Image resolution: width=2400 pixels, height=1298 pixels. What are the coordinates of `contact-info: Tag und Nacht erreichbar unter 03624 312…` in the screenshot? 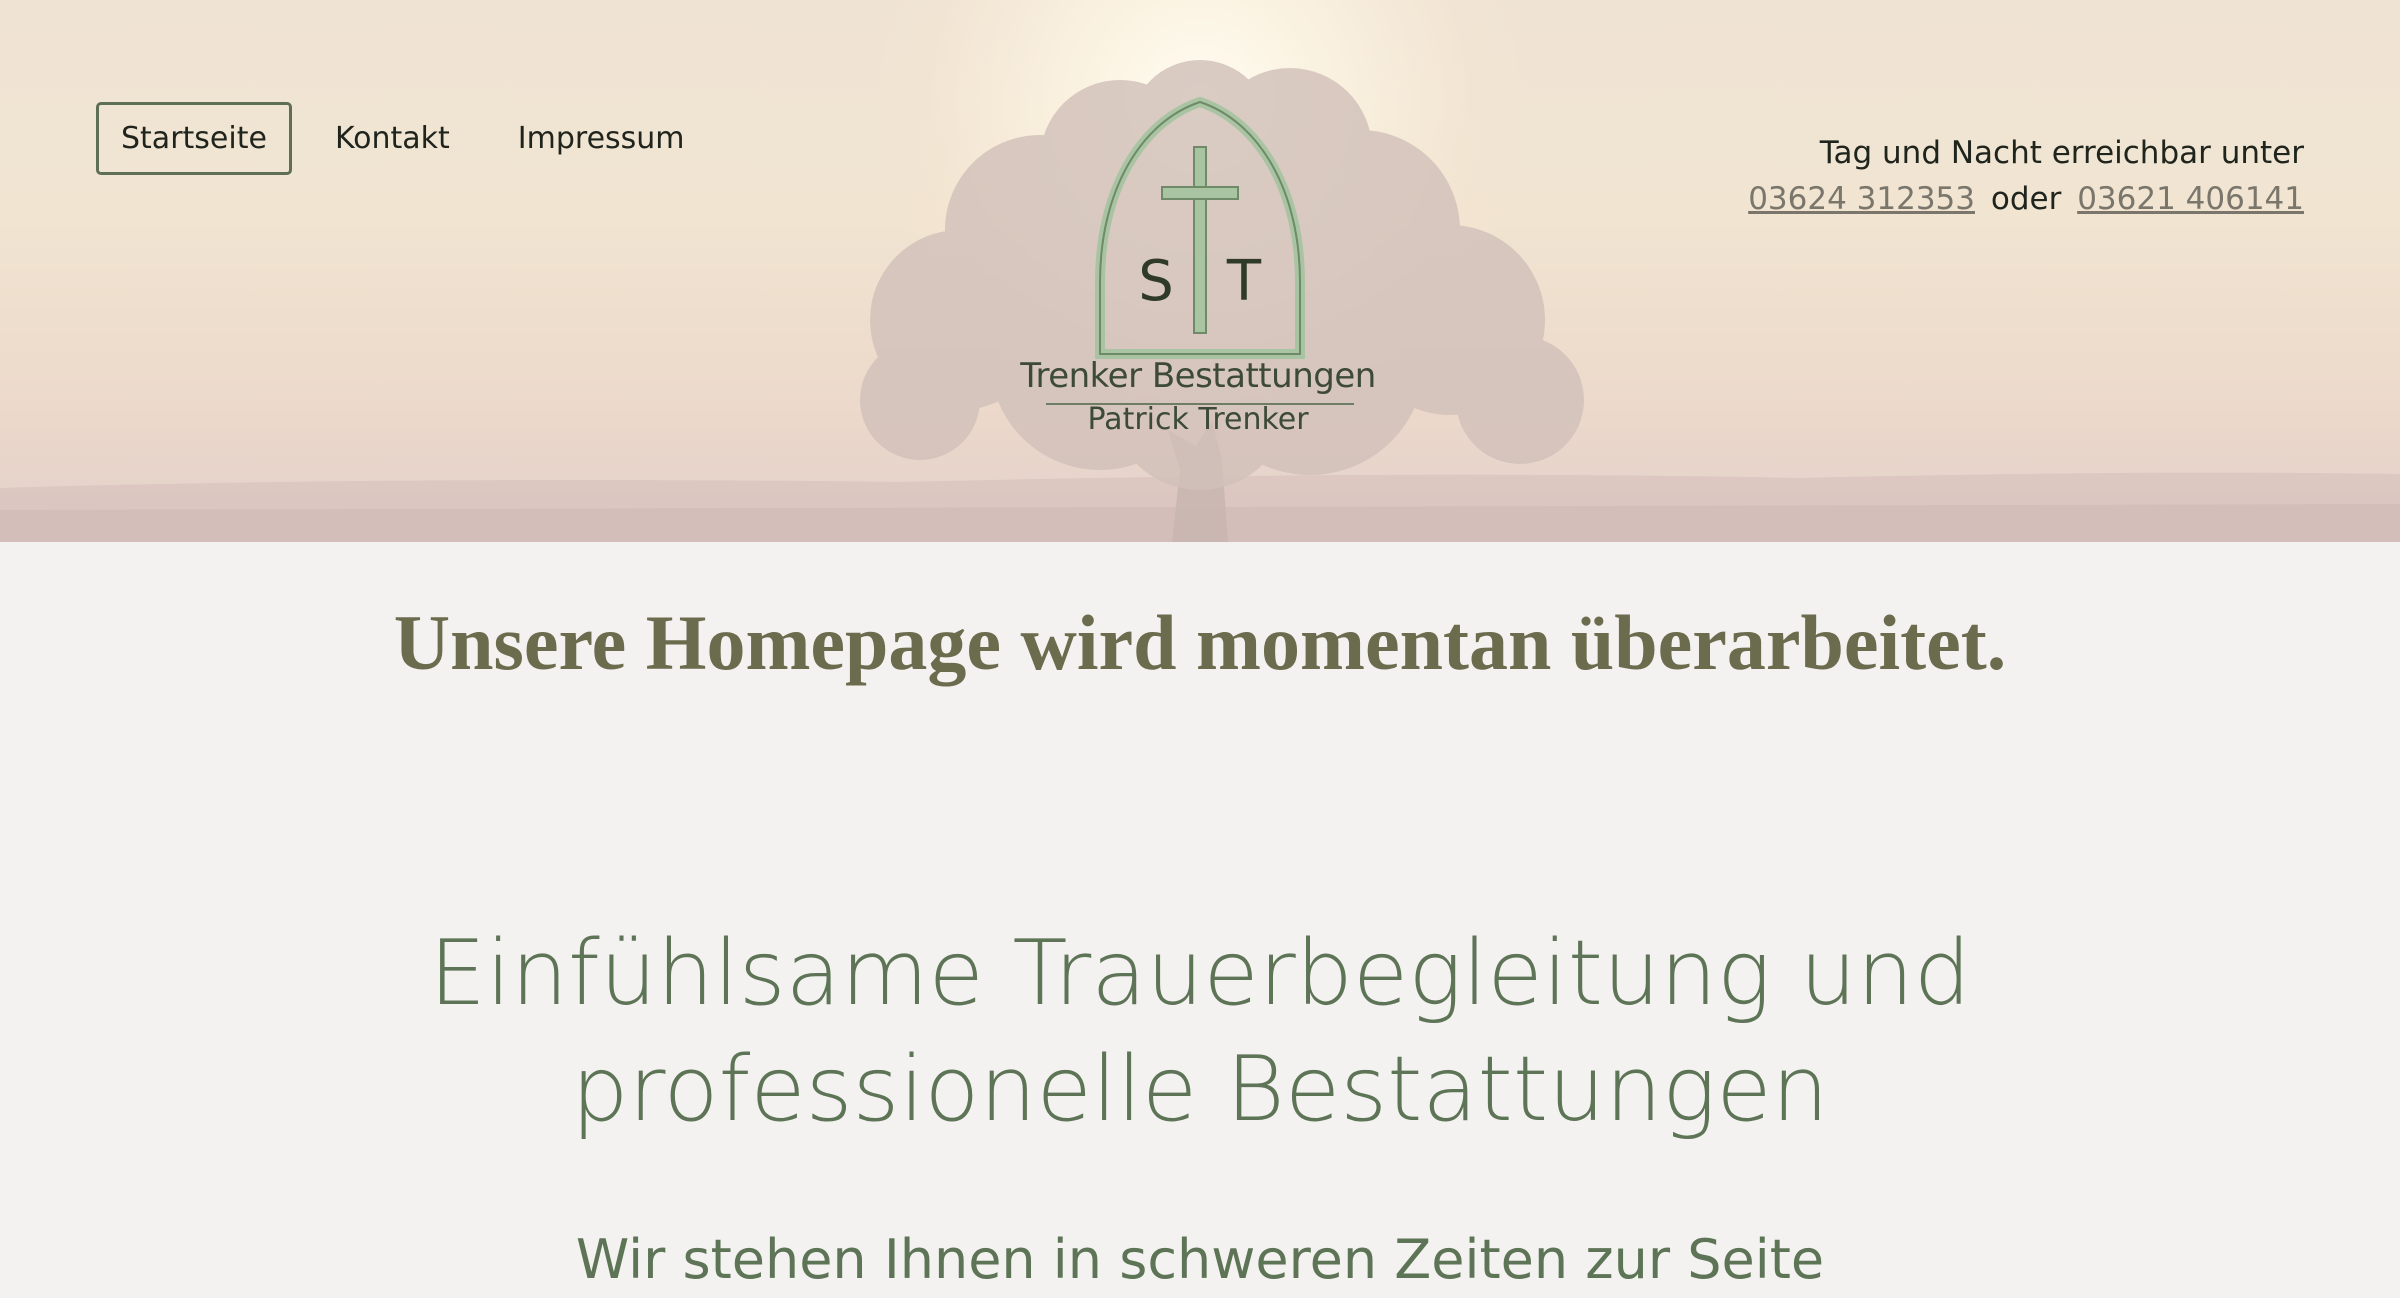 It's located at (2026, 176).